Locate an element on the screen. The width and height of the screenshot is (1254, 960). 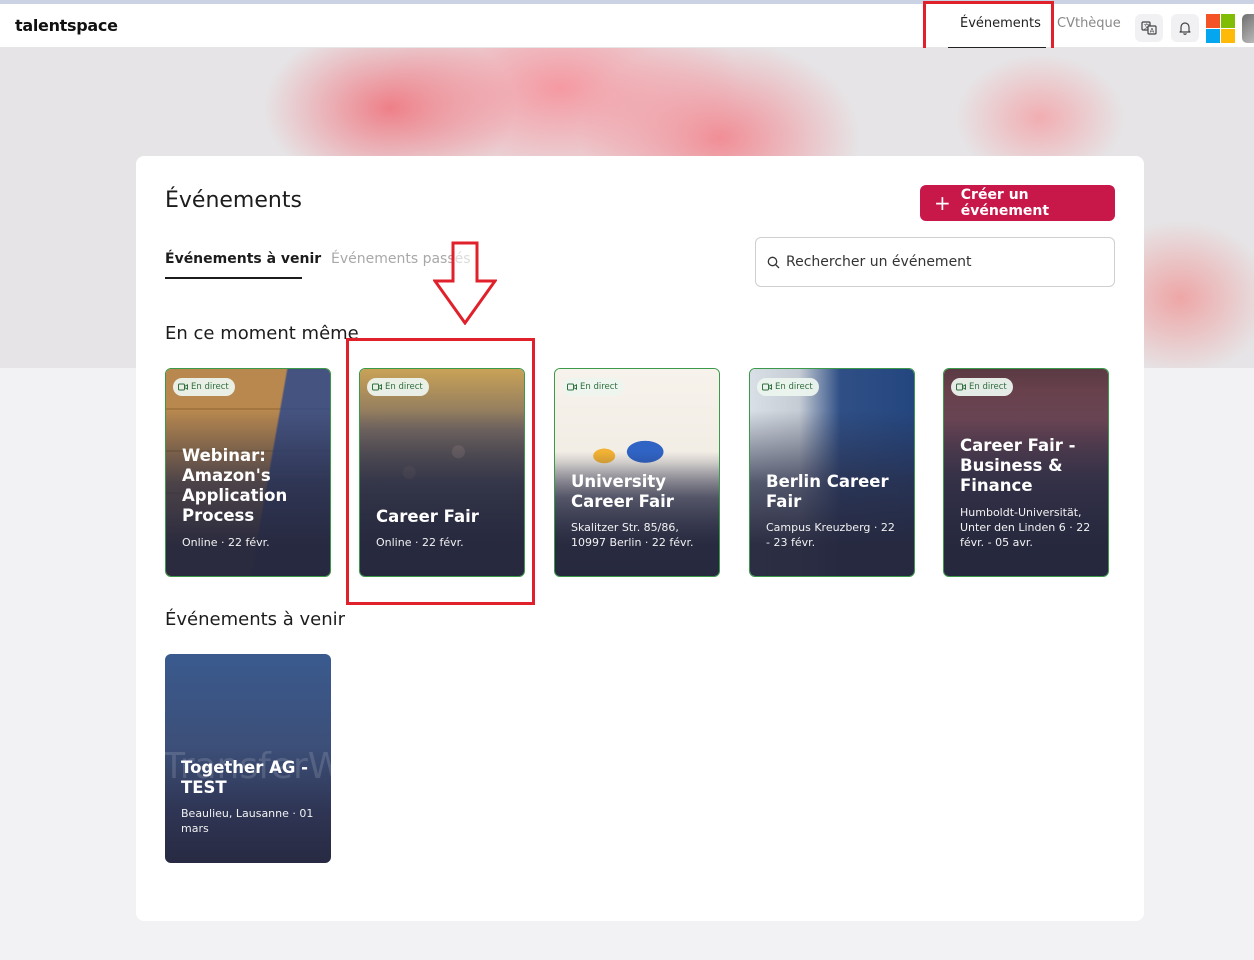
event-meta: Campus Kreuzberg · 22 - 23 févr. is located at coordinates (830, 535).